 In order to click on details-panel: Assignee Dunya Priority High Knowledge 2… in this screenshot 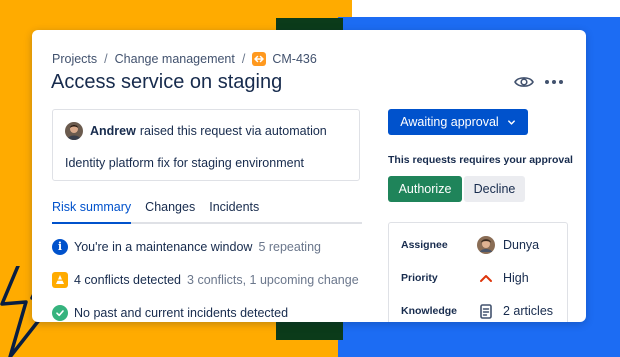, I will do `click(478, 272)`.